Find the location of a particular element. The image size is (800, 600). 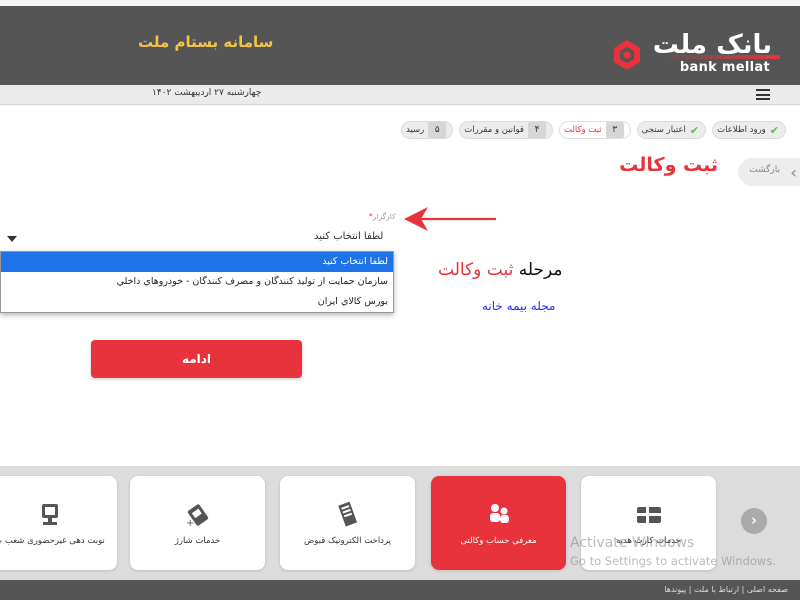

chevron-left-icon: ‹ is located at coordinates (793, 172).